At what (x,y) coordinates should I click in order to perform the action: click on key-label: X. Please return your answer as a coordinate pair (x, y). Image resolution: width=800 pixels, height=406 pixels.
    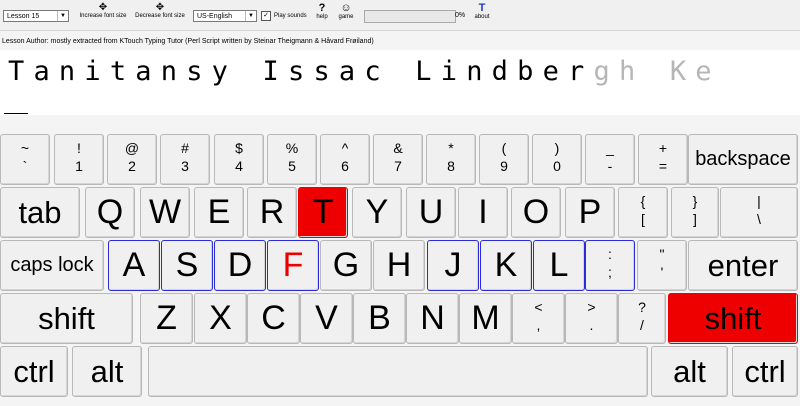
    Looking at the image, I should click on (220, 318).